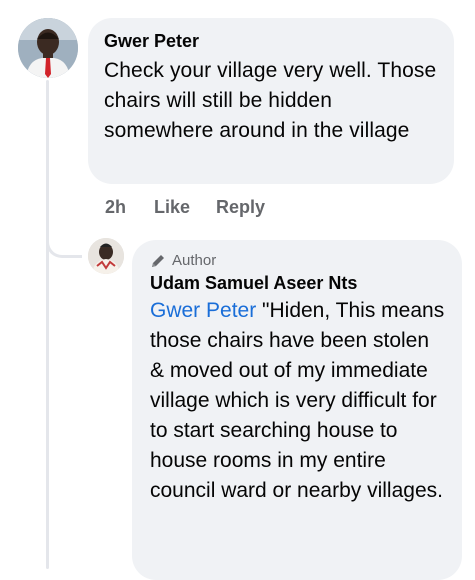 The image size is (475, 580). I want to click on pencil-icon, so click(158, 261).